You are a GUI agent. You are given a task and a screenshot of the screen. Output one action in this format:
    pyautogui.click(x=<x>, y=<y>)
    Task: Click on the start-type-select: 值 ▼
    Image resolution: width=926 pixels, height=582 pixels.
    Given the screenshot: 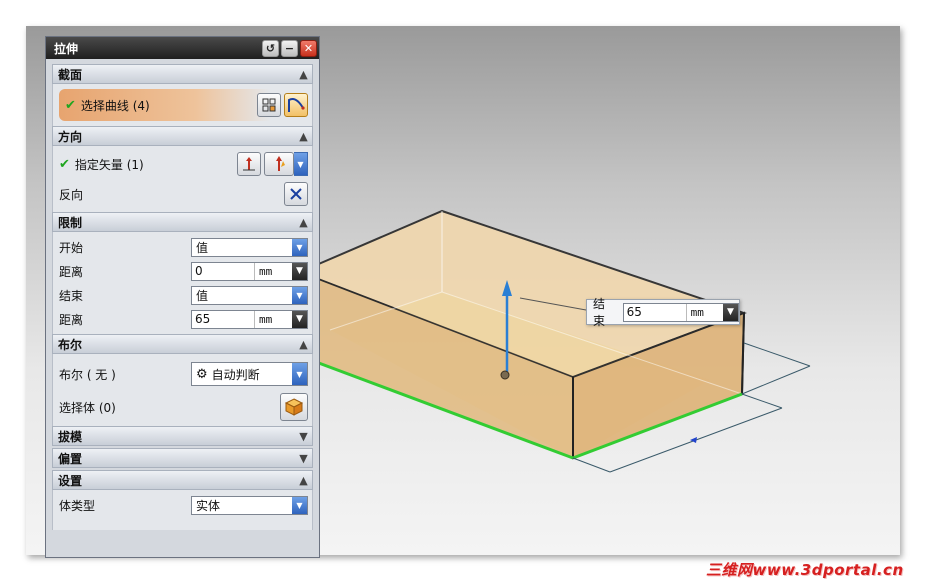 What is the action you would take?
    pyautogui.click(x=249, y=247)
    